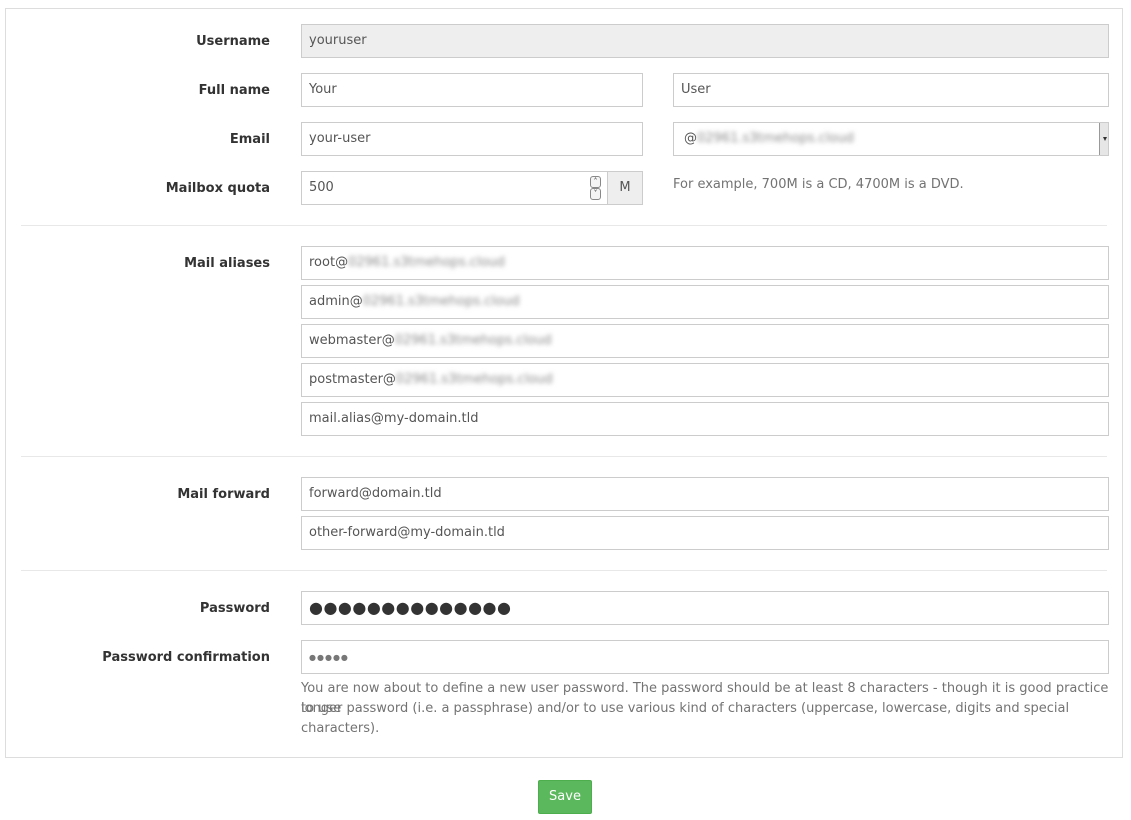 The width and height of the screenshot is (1131, 820). What do you see at coordinates (186, 657) in the screenshot?
I see `password-confirm-label: Password confirmation` at bounding box center [186, 657].